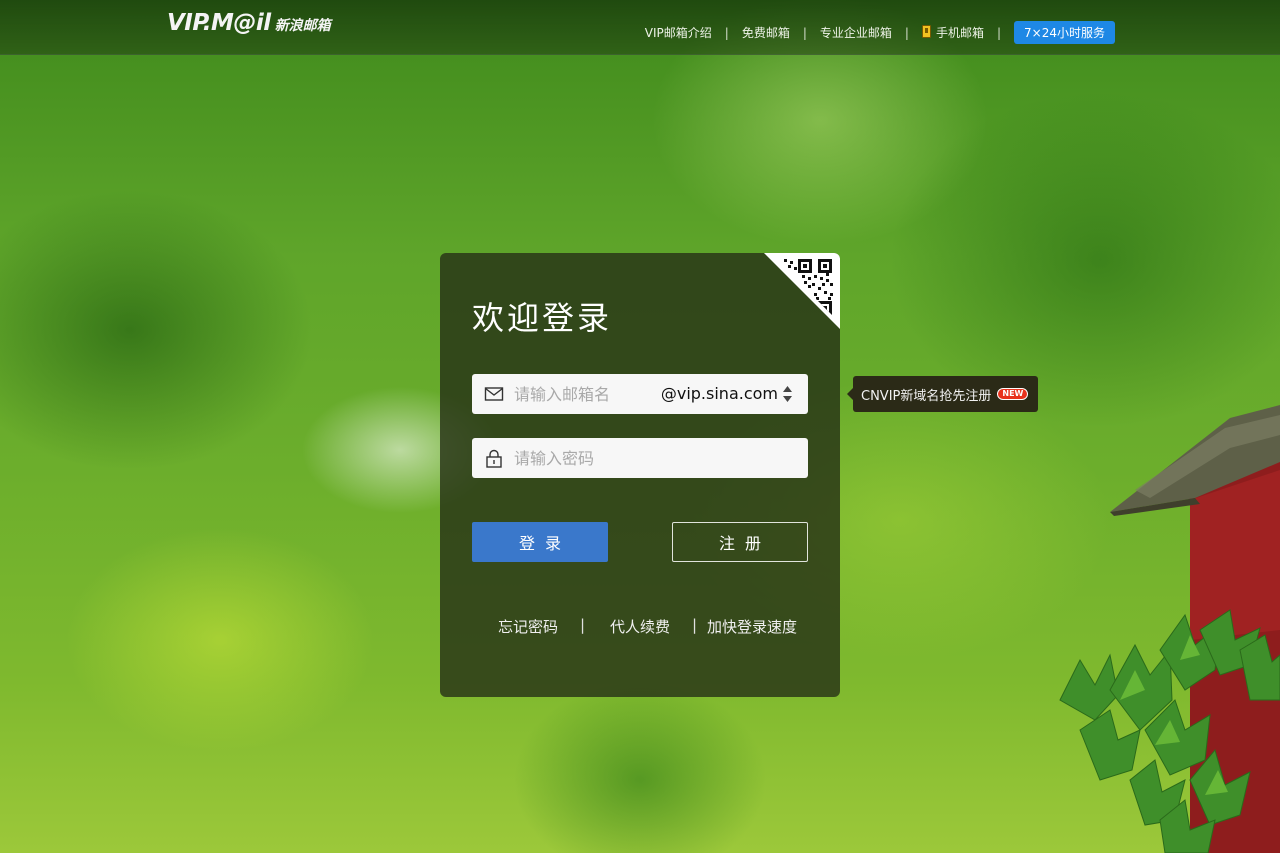  Describe the element at coordinates (1064, 32) in the screenshot. I see `service-button: 7×24小时服务` at that location.